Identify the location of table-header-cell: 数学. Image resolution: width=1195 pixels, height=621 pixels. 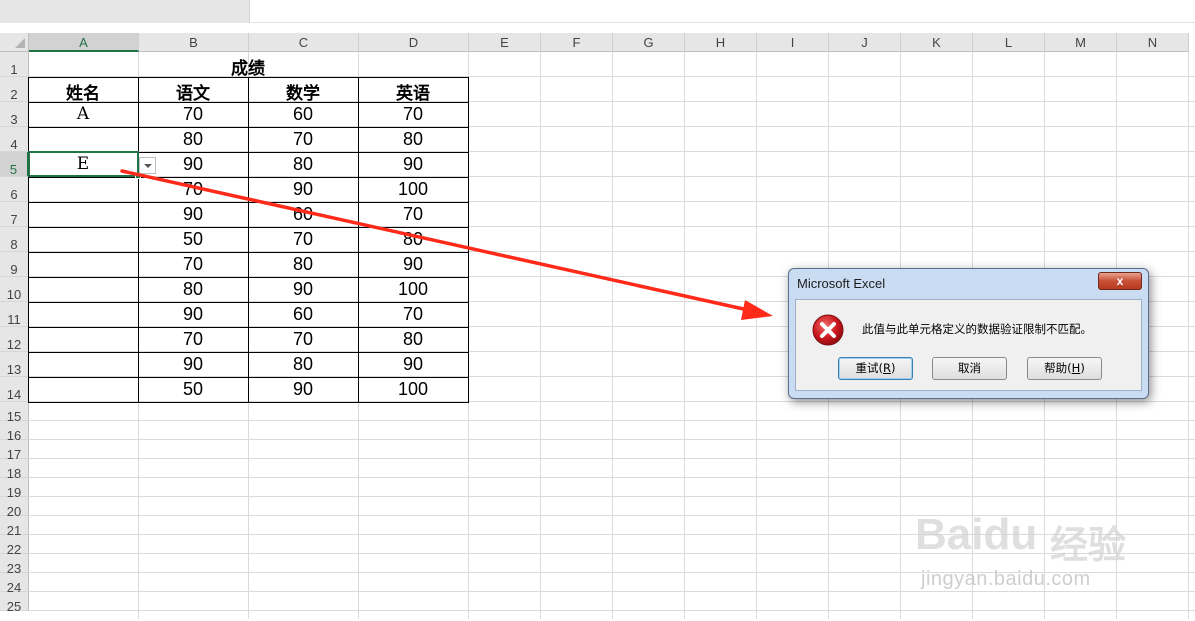
(303, 91).